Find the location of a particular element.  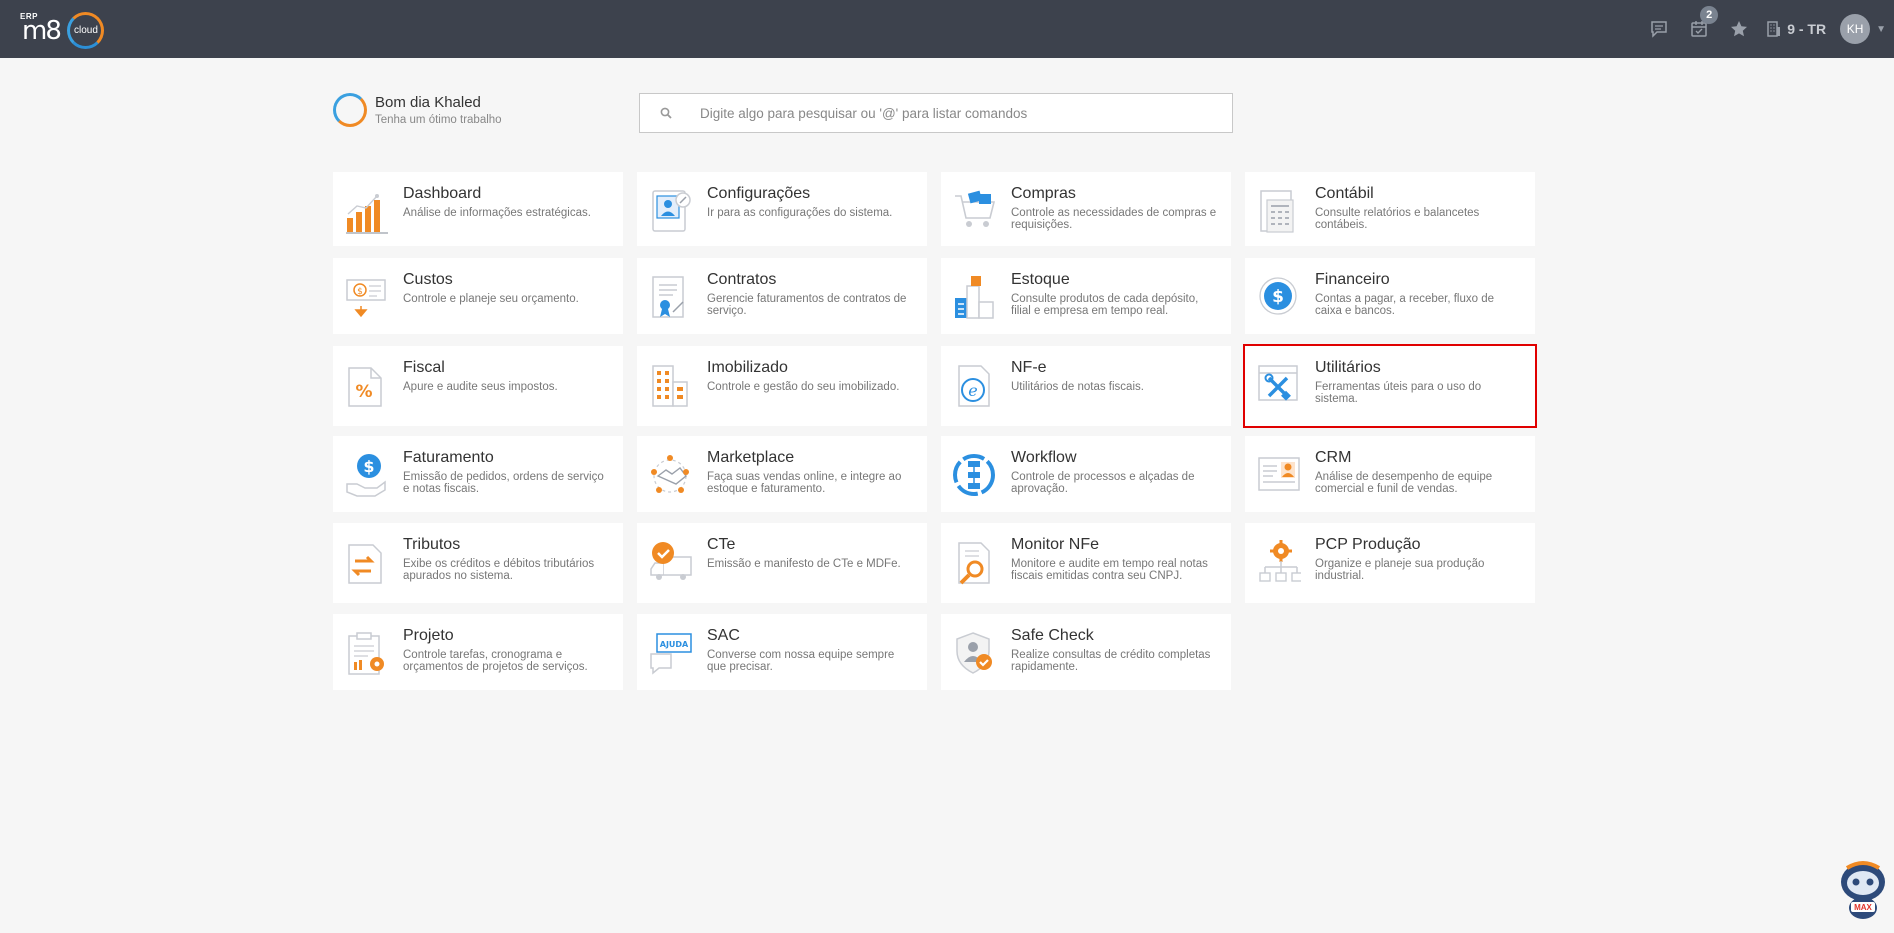

tools-icon is located at coordinates (1278, 383).